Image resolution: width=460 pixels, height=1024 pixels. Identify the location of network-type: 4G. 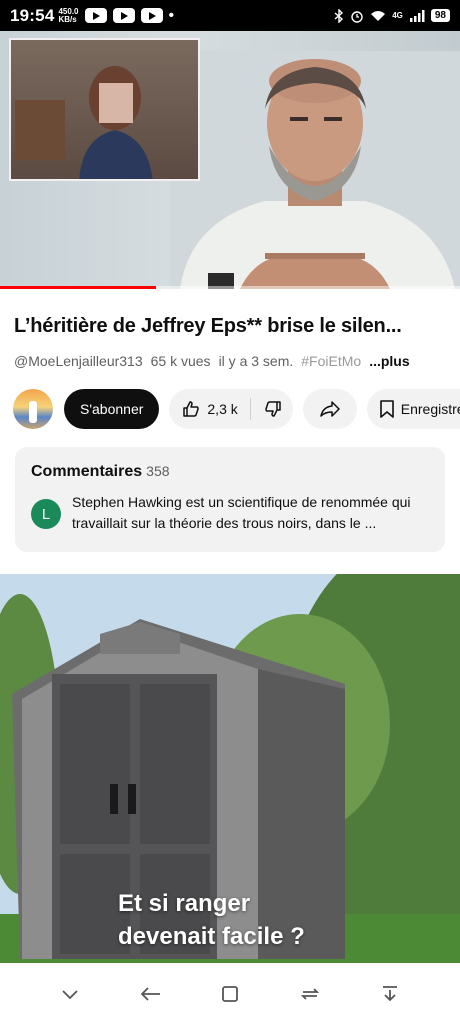
(397, 15).